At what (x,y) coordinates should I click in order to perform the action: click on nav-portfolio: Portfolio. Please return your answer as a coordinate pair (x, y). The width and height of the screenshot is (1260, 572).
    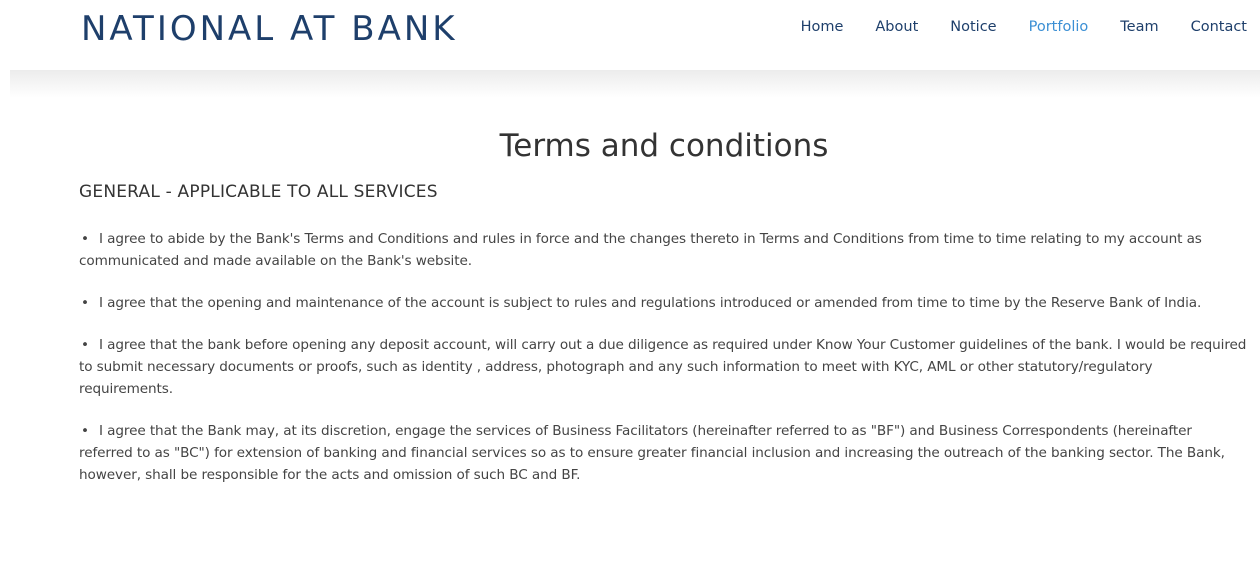
    Looking at the image, I should click on (1059, 27).